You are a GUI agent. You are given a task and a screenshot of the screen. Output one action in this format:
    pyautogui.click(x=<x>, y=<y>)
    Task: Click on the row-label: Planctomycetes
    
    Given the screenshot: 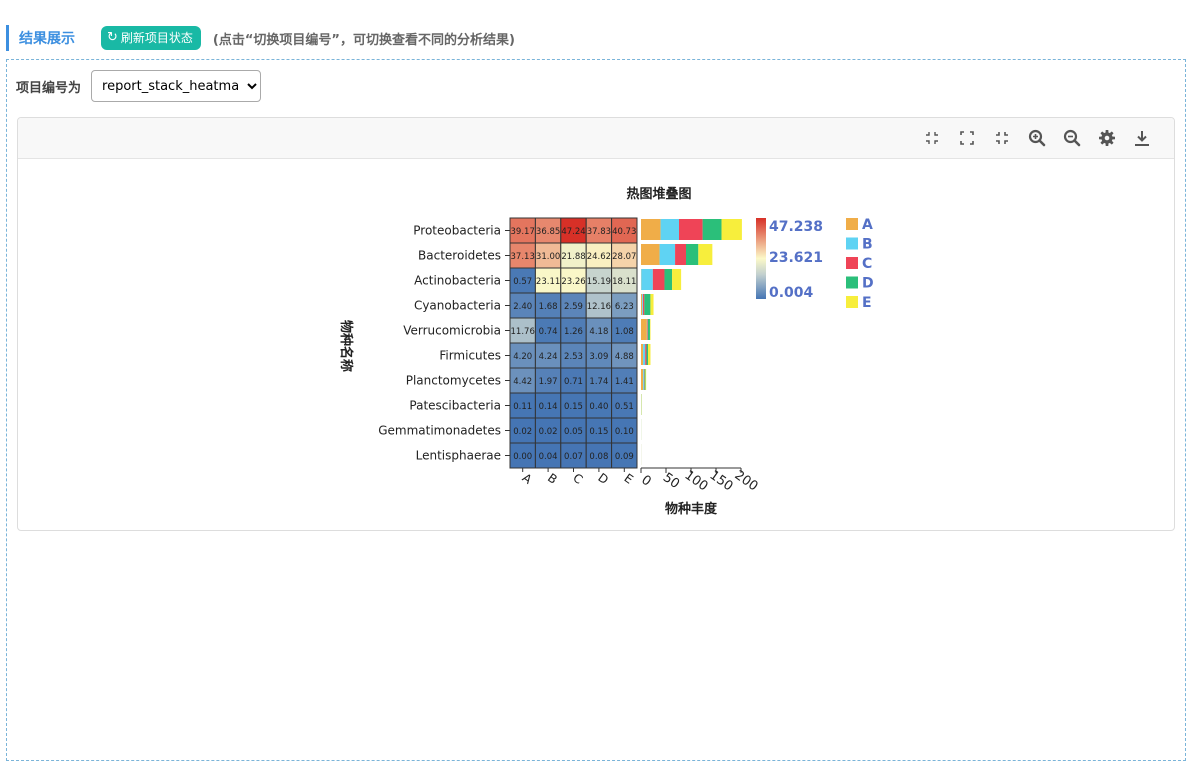 What is the action you would take?
    pyautogui.click(x=453, y=381)
    